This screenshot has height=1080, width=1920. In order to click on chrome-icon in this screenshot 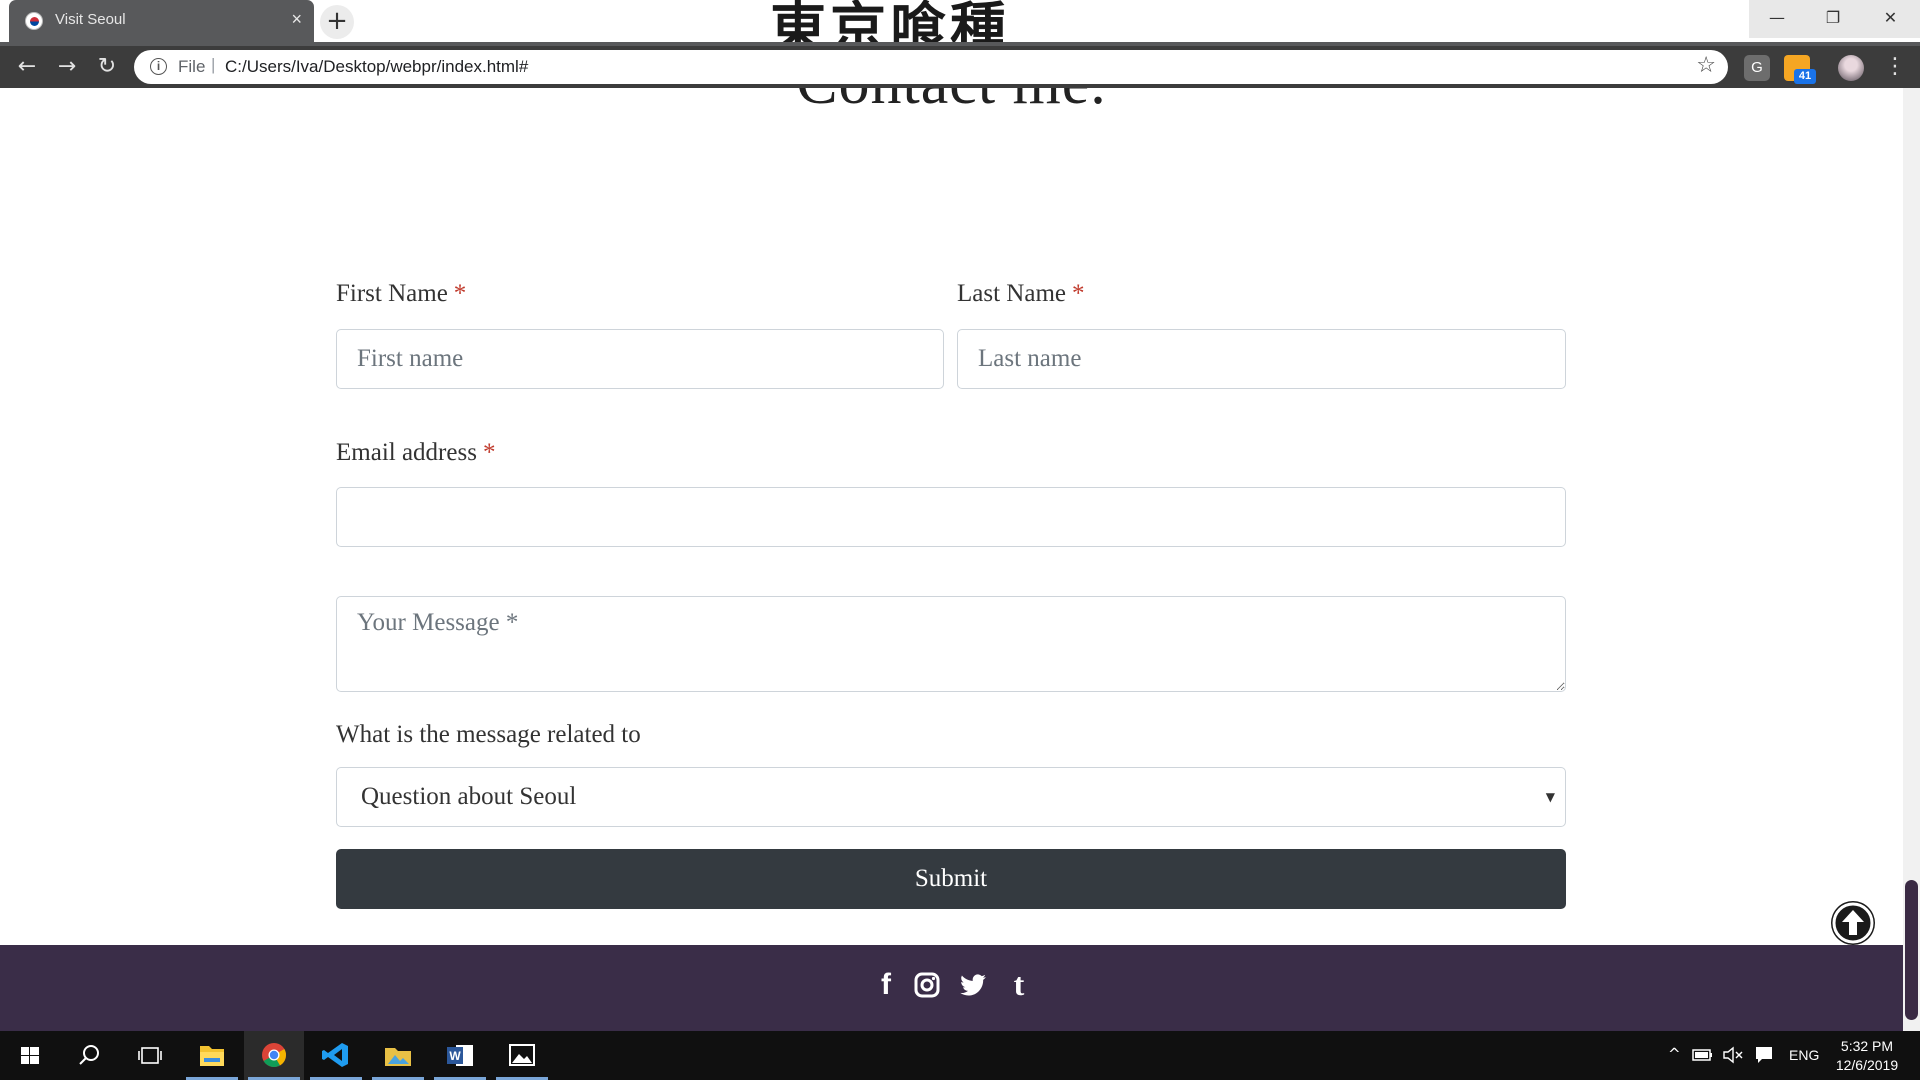, I will do `click(274, 1055)`.